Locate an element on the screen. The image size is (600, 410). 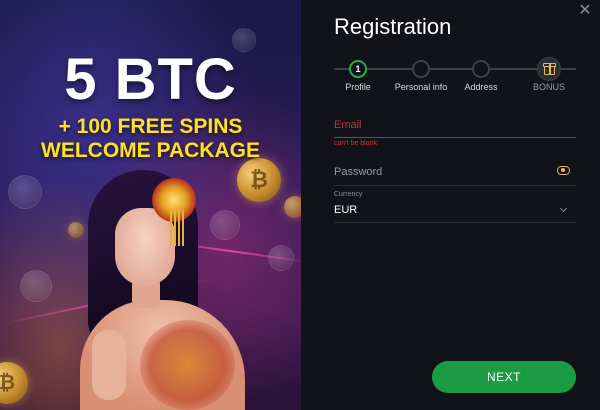
dragon-tattoo is located at coordinates (187, 365).